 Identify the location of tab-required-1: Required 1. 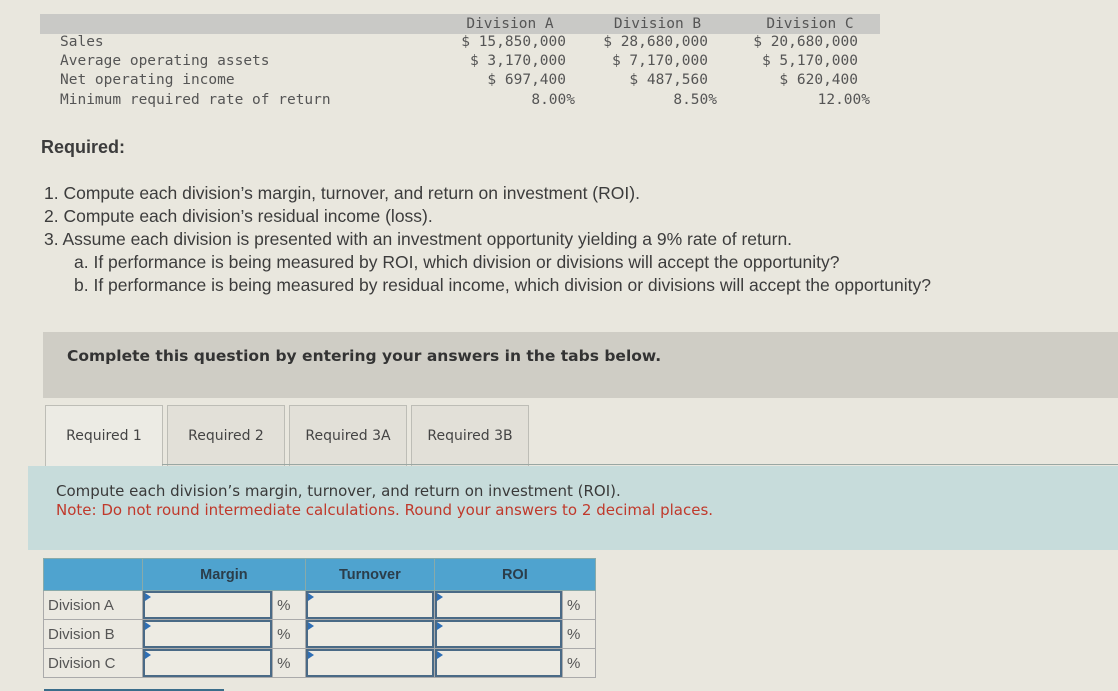
(104, 436).